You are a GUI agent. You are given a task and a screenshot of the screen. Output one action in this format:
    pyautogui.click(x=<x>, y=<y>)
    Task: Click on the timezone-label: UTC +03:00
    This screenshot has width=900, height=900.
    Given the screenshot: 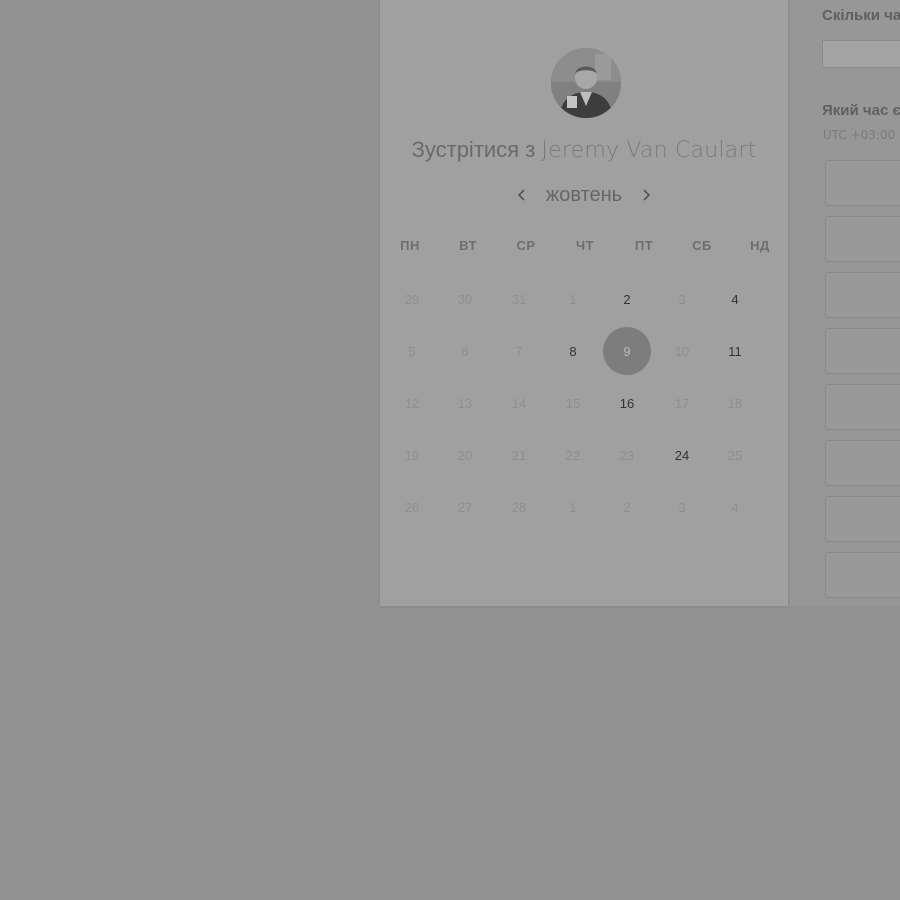 What is the action you would take?
    pyautogui.click(x=859, y=135)
    